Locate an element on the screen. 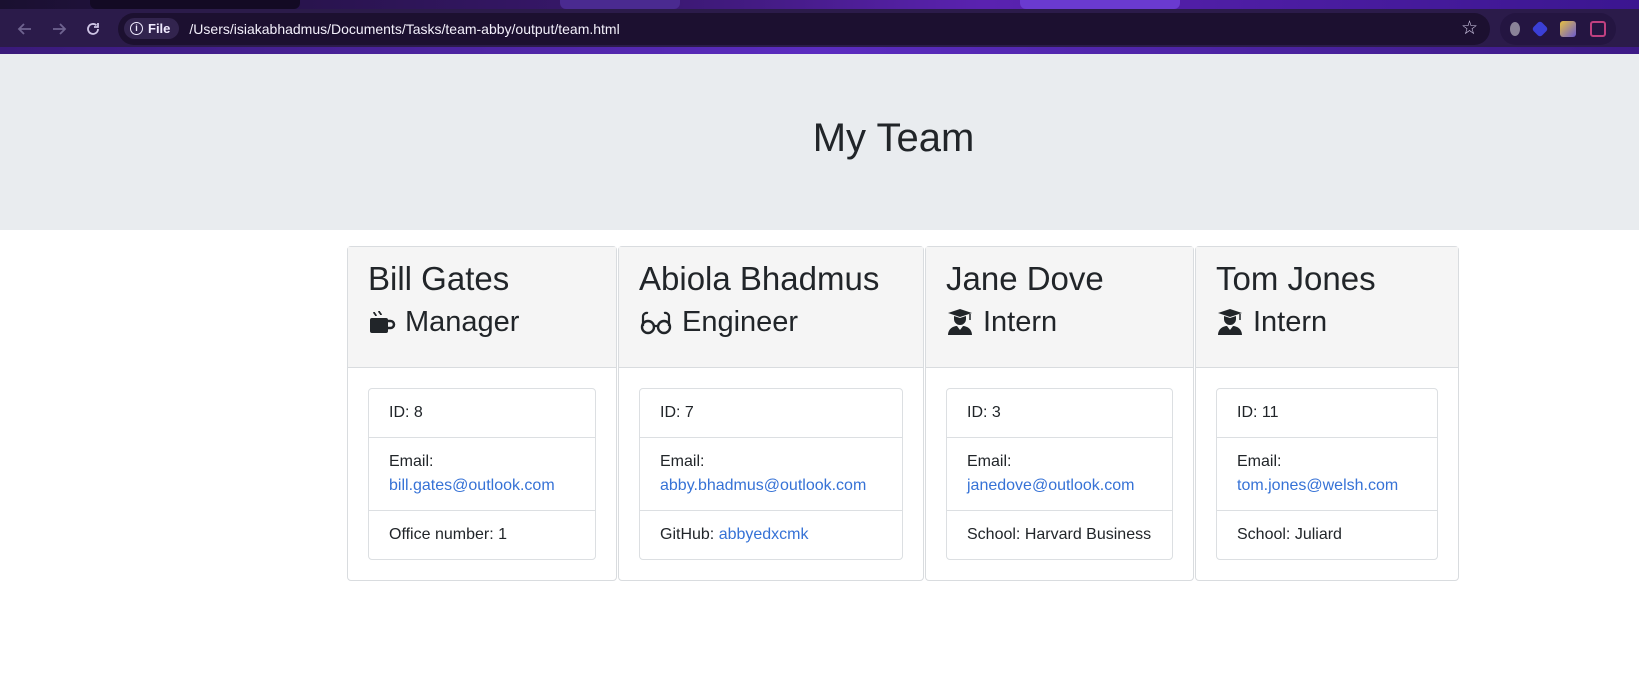 The height and width of the screenshot is (690, 1639). employee-role: Engineer is located at coordinates (771, 322).